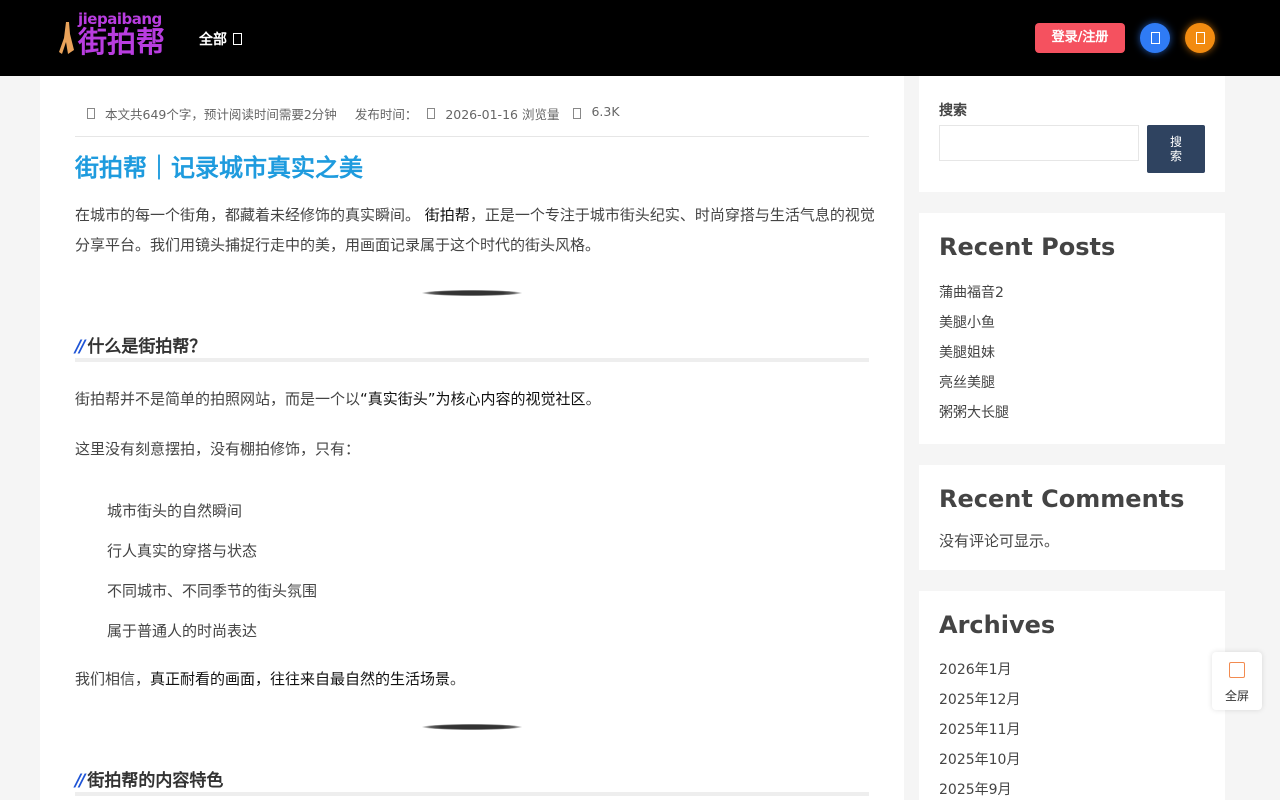 This screenshot has width=1280, height=800. I want to click on fullscreen-button: 全屏, so click(1237, 681).